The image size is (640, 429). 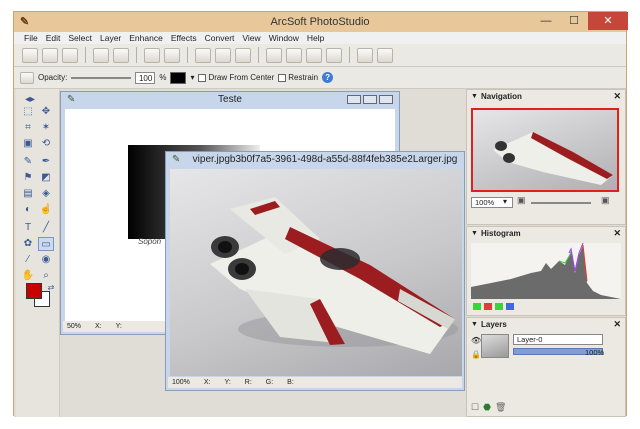 What do you see at coordinates (50, 55) in the screenshot?
I see `open-file-icon` at bounding box center [50, 55].